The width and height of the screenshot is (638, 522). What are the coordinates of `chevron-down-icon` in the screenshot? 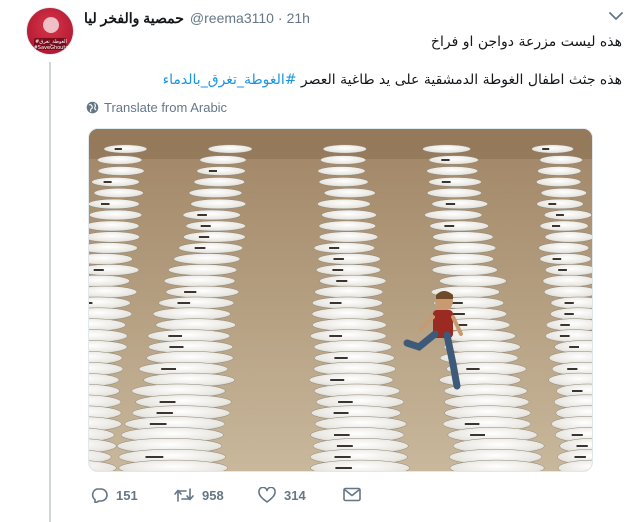 It's located at (616, 16).